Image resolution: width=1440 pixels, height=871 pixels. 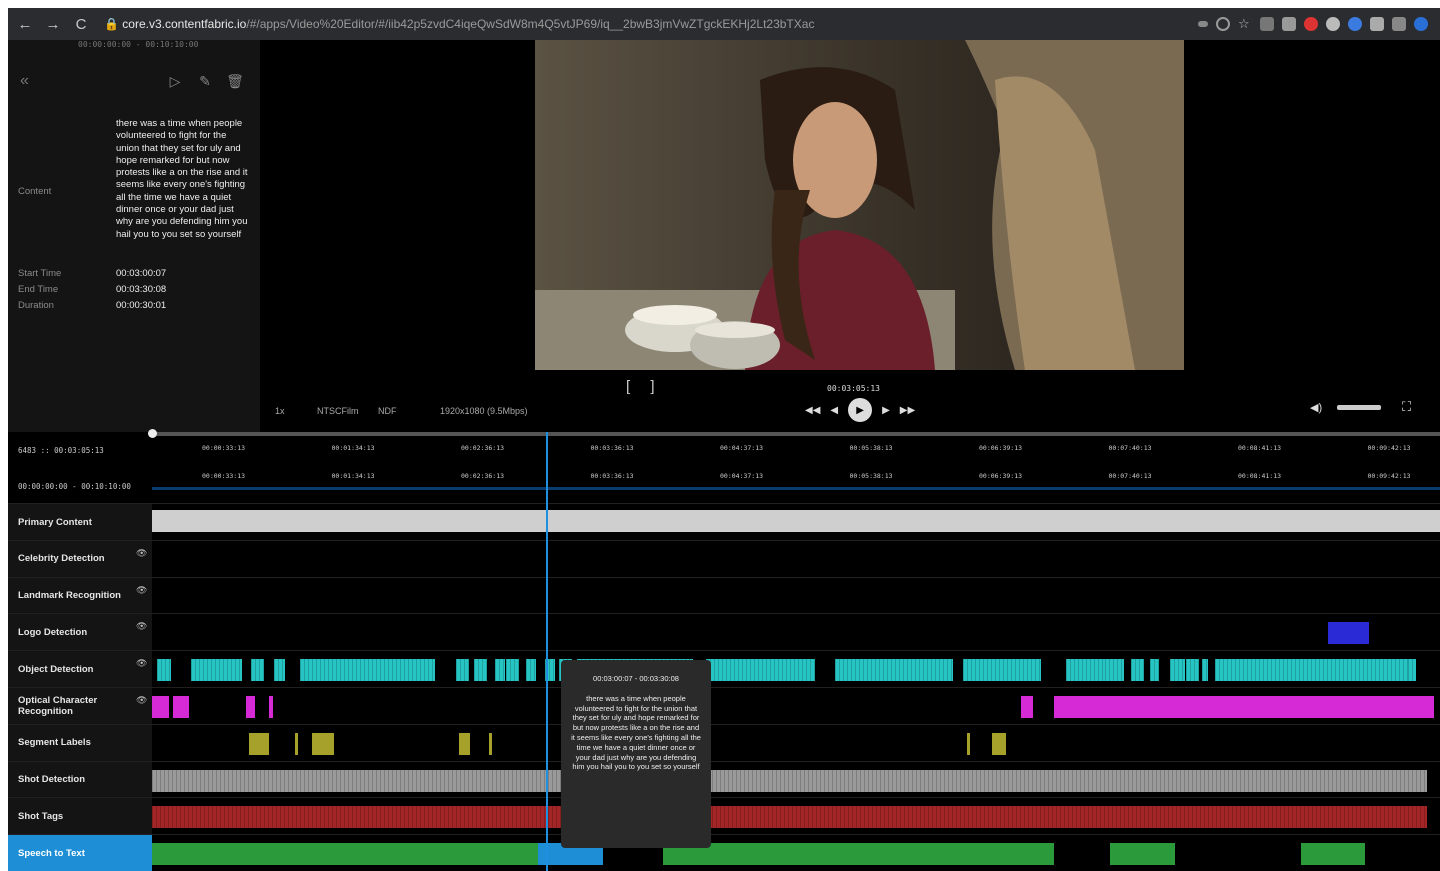 I want to click on profile-icon, so click(x=1421, y=24).